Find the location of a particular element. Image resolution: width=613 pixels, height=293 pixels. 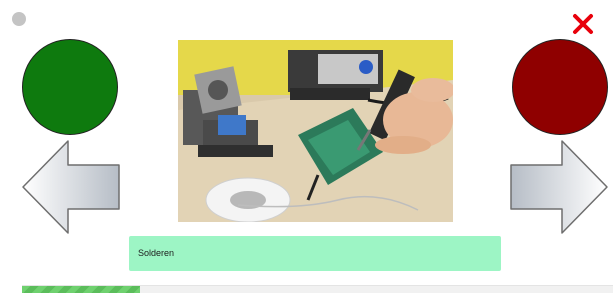

arrow-left-icon is located at coordinates (71, 187).